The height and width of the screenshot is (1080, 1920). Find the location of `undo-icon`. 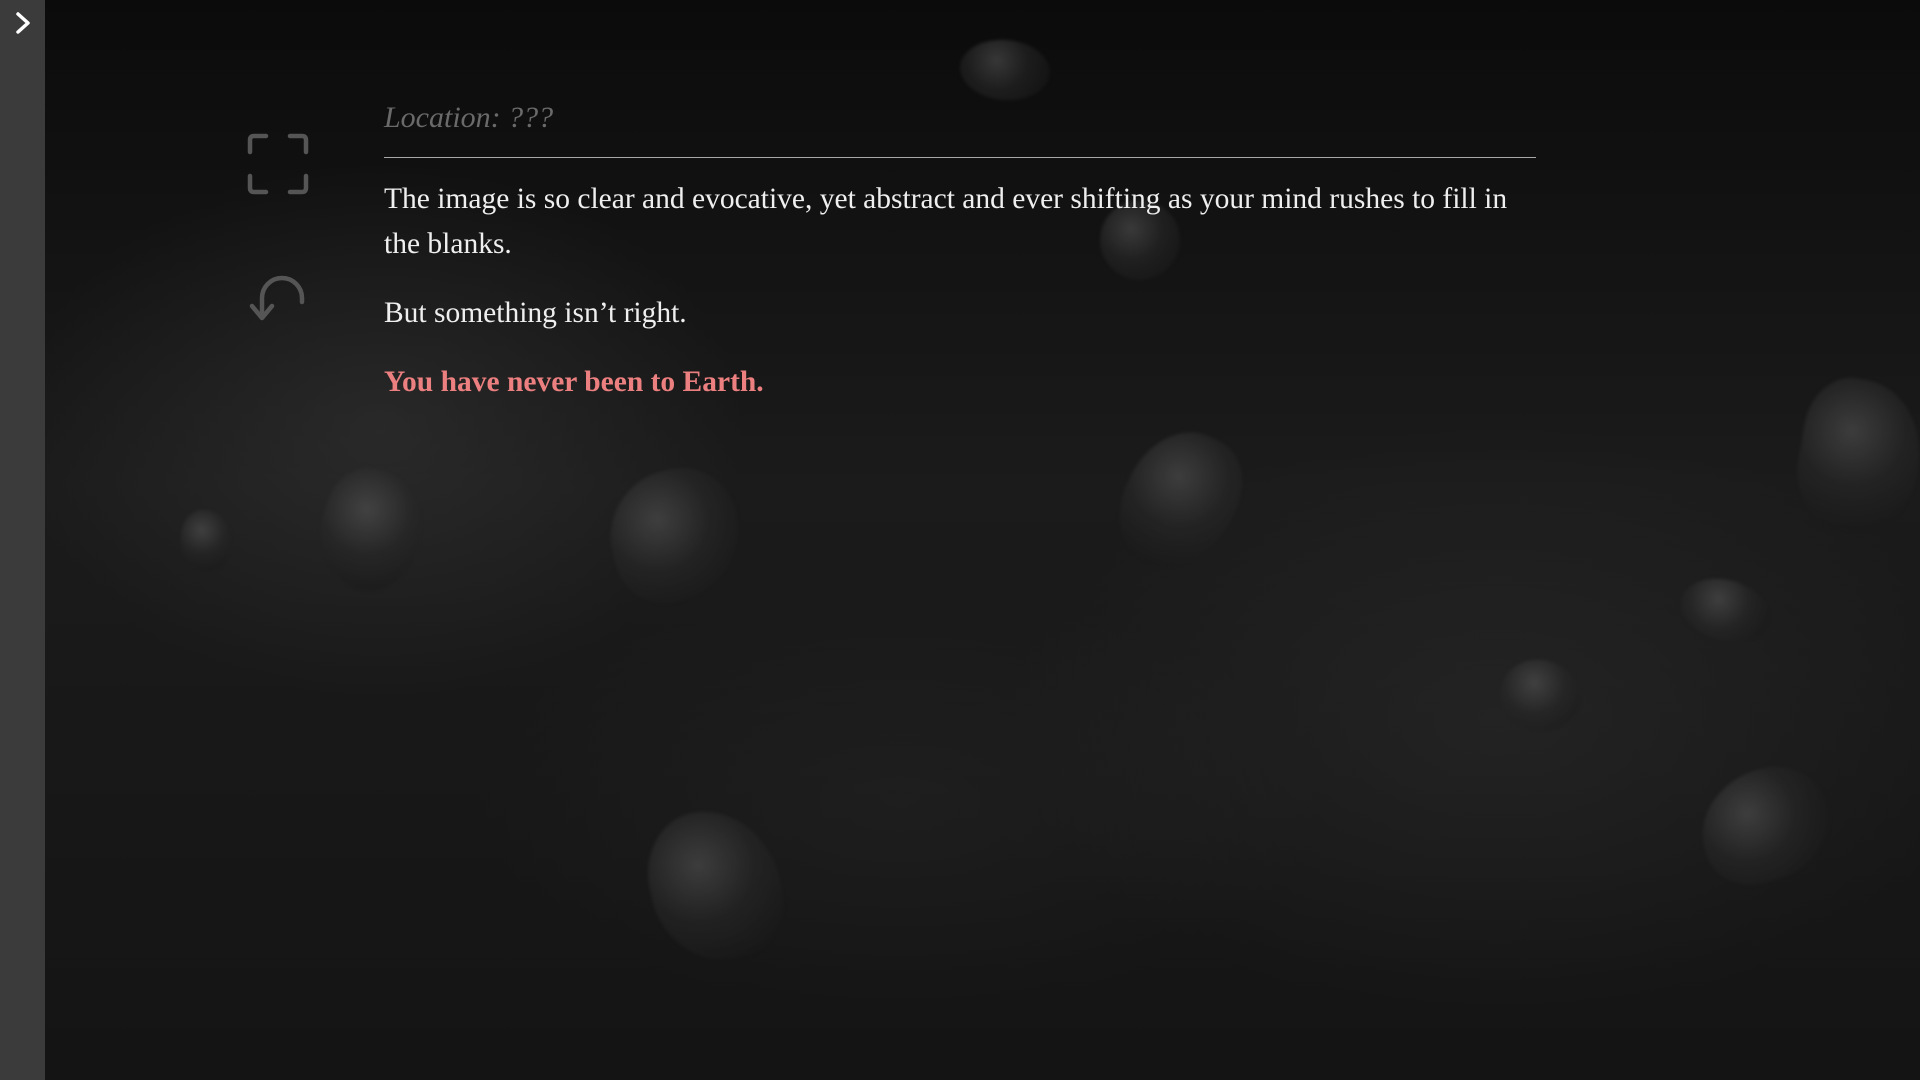

undo-icon is located at coordinates (277, 298).